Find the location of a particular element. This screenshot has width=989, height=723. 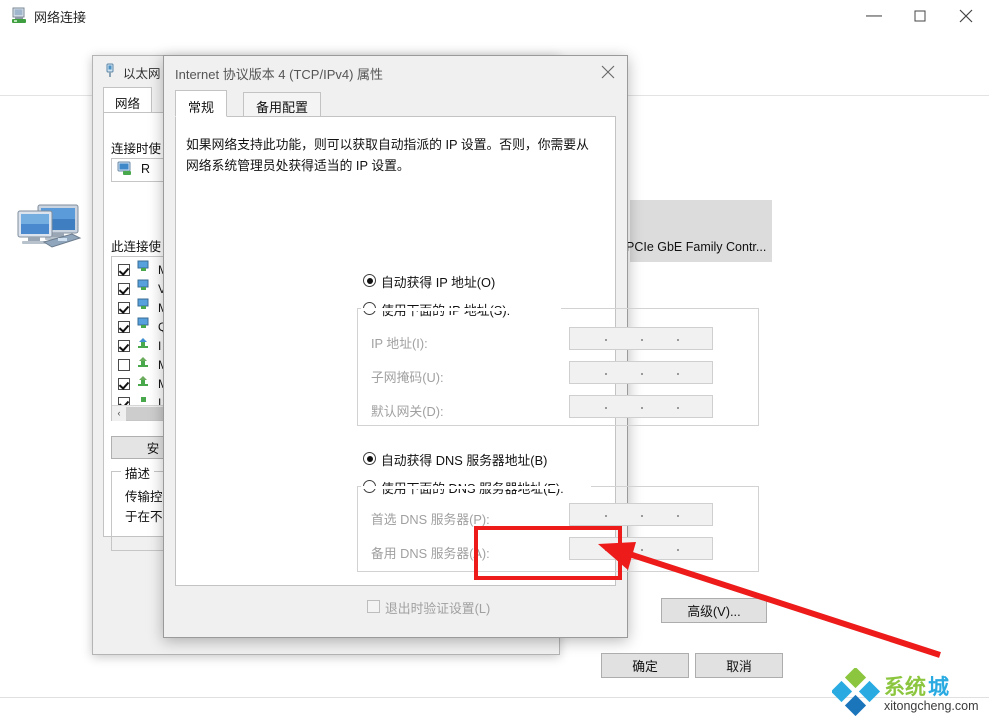

network-adapter-icon is located at coordinates (50, 230).